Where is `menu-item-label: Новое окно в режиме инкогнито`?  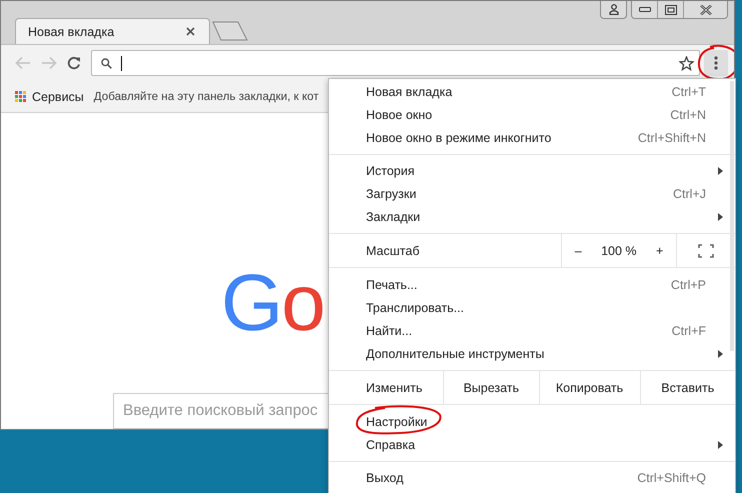
menu-item-label: Новое окно в режиме инкогнито is located at coordinates (459, 137).